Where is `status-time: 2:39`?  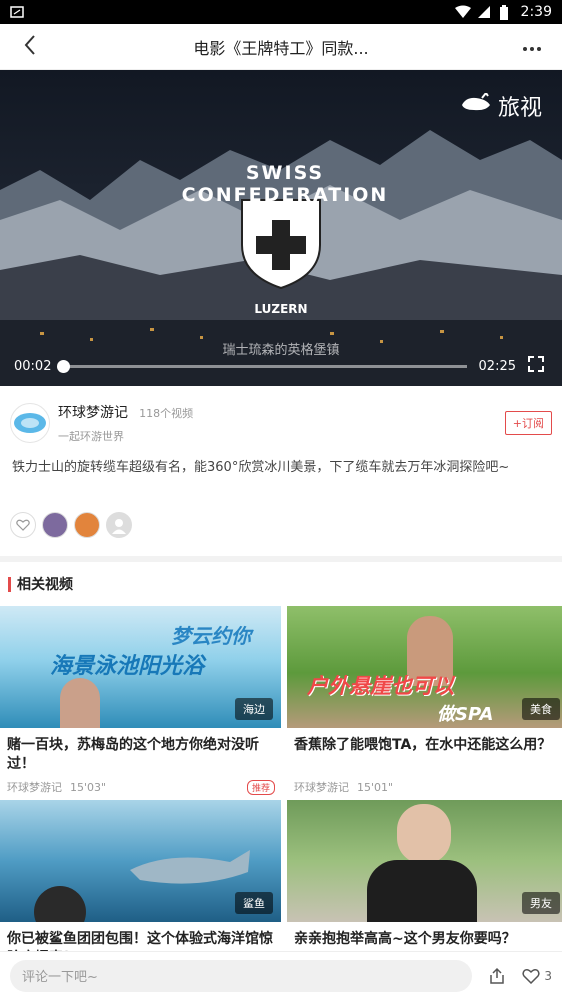 status-time: 2:39 is located at coordinates (536, 12).